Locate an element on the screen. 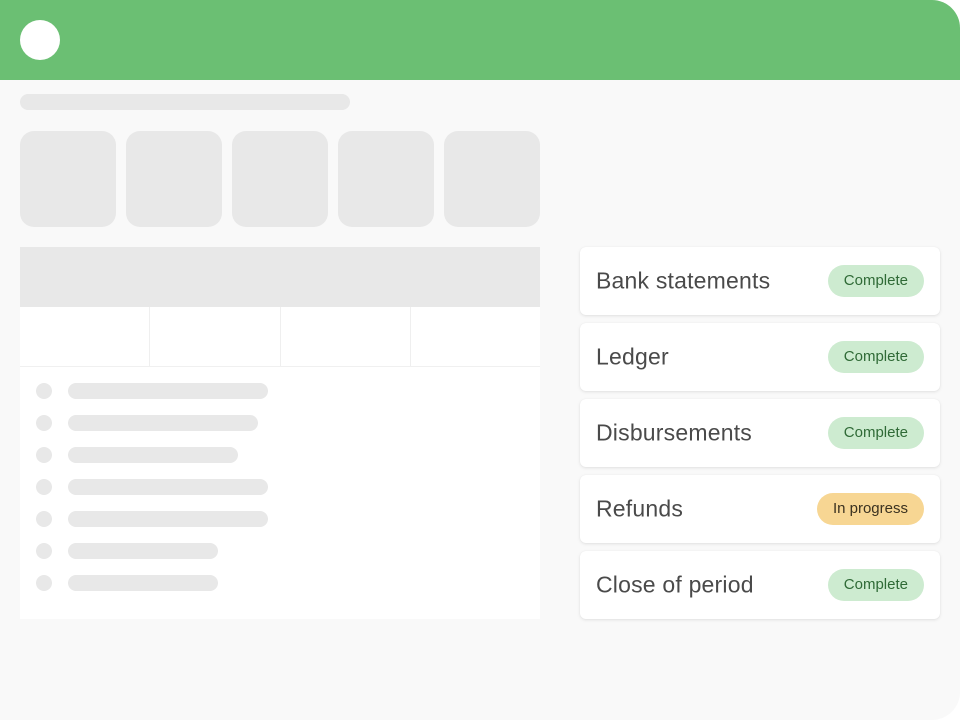 This screenshot has width=960, height=720. app-header is located at coordinates (480, 40).